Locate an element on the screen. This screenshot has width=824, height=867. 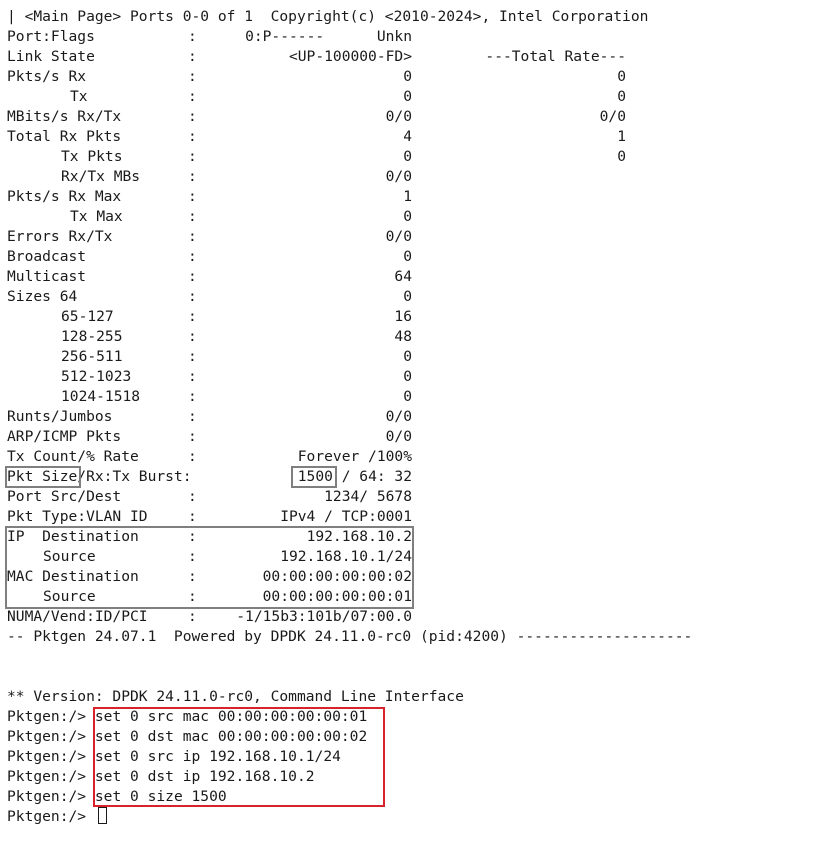
cli-command: set 0 size 1500 is located at coordinates (160, 796).